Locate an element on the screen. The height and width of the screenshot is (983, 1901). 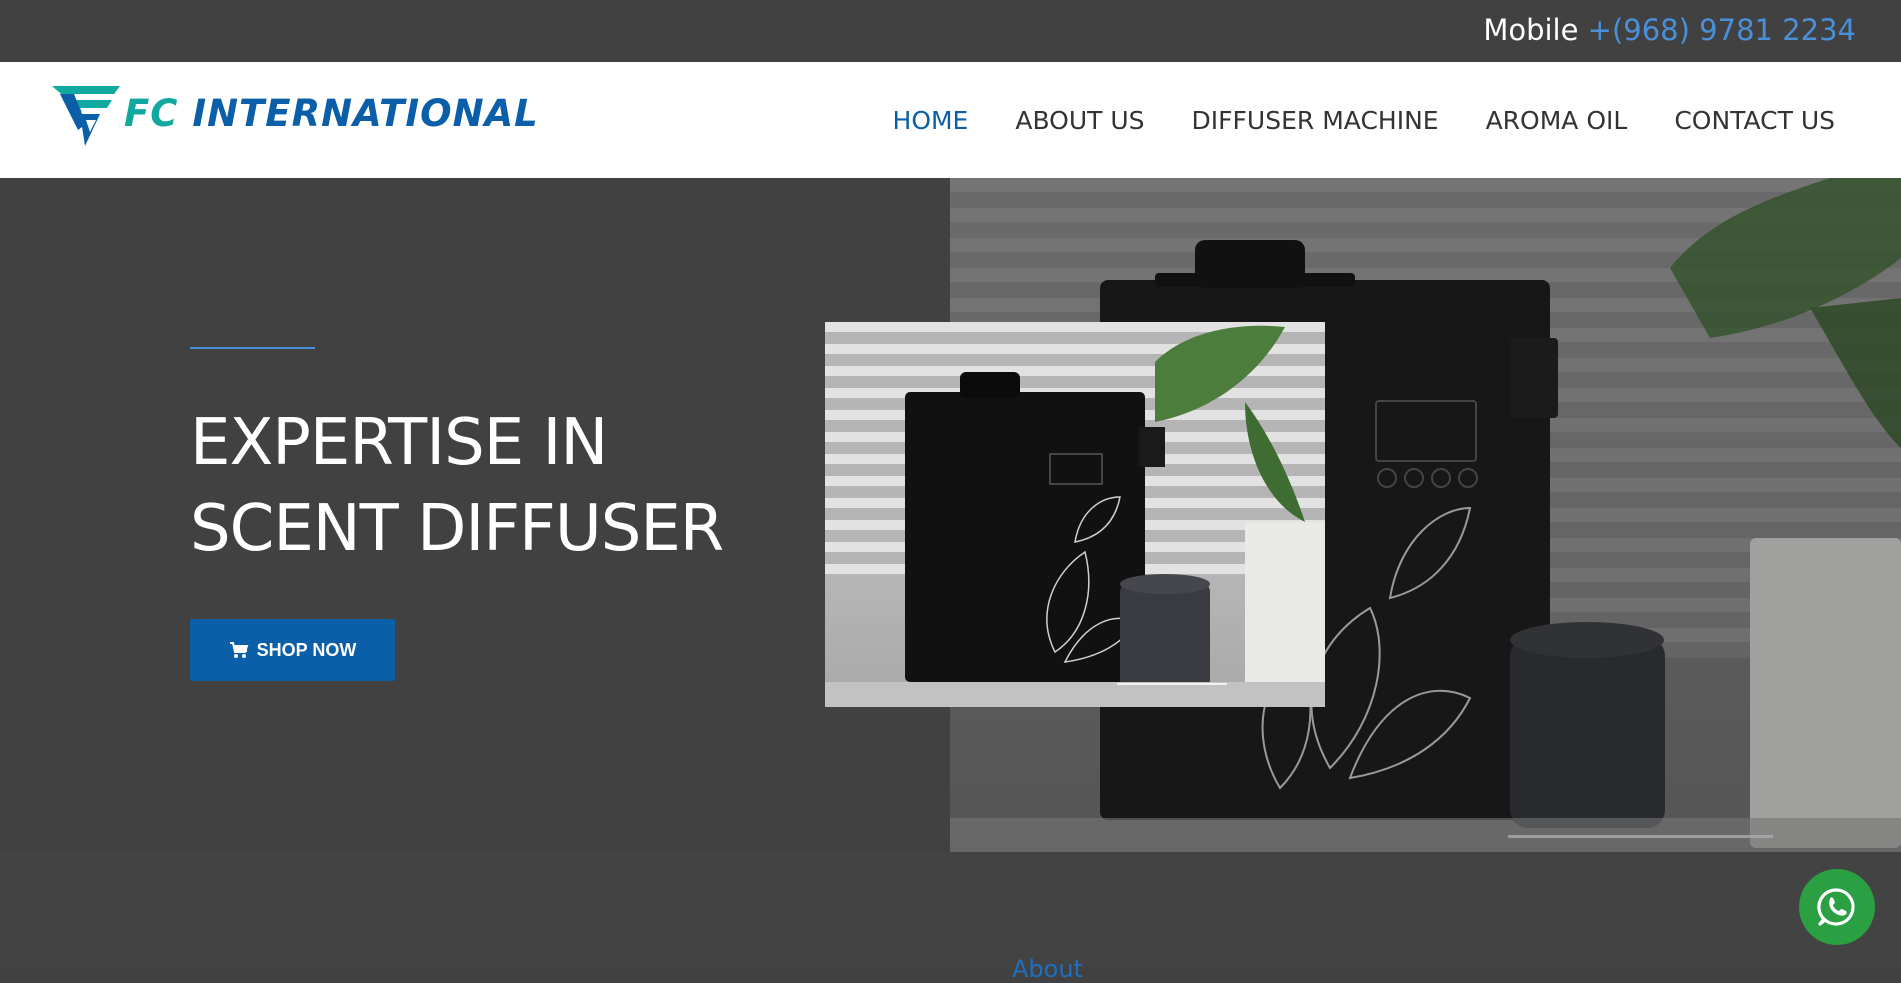
nav-aroma-oil: AROMA OIL is located at coordinates (1557, 120).